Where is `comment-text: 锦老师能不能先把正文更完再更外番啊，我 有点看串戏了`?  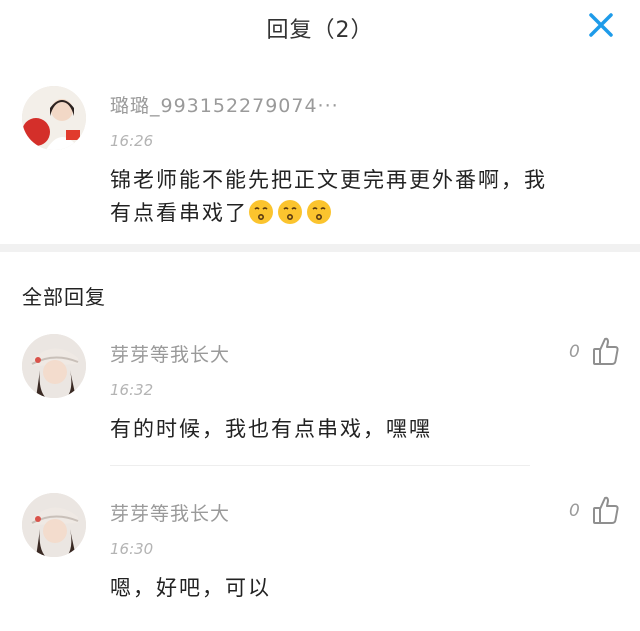
comment-text: 锦老师能不能先把正文更完再更外番啊，我 有点看串戏了 is located at coordinates (365, 199).